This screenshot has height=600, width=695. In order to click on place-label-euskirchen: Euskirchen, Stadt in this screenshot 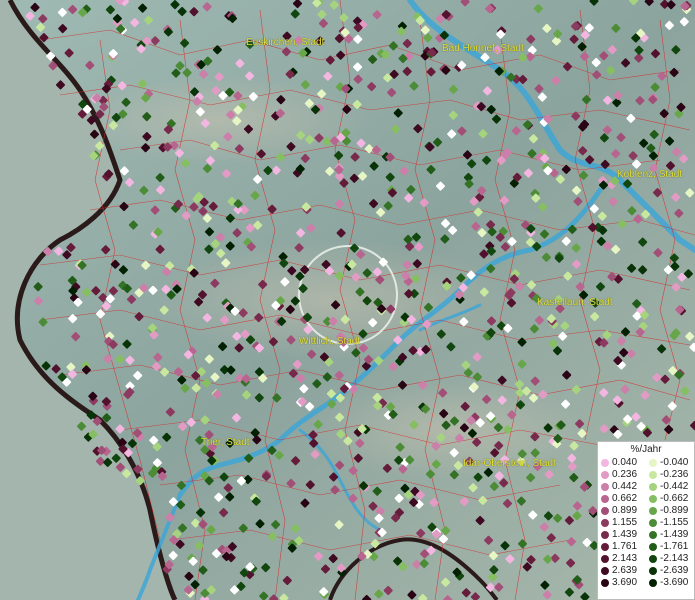, I will do `click(285, 42)`.